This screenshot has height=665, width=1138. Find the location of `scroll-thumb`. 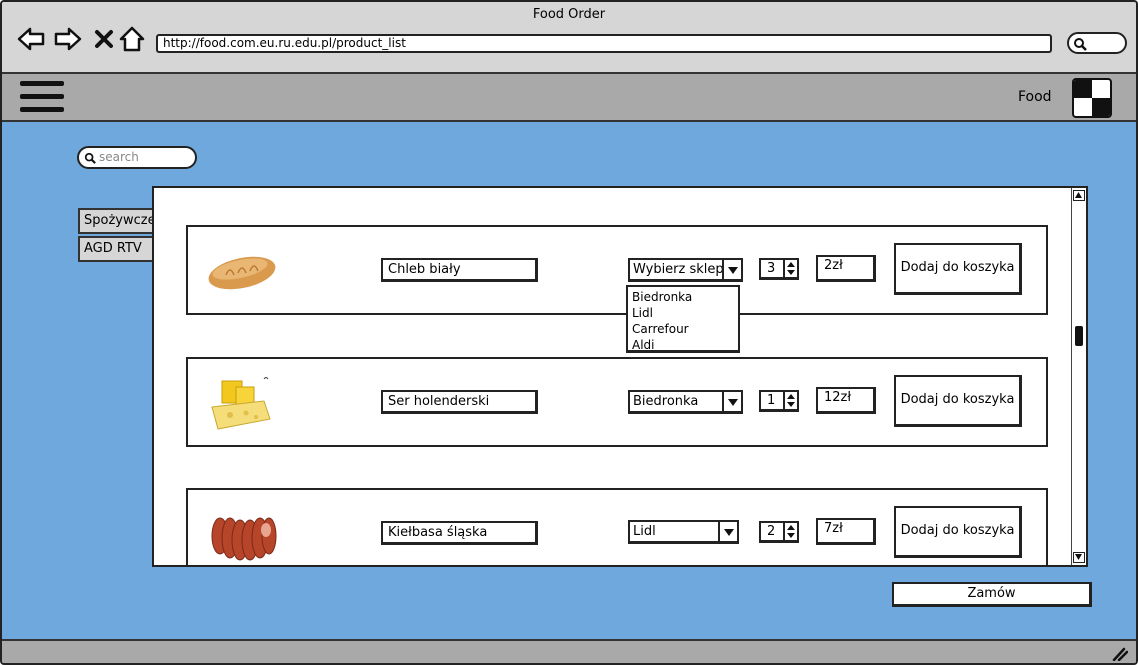

scroll-thumb is located at coordinates (1079, 336).